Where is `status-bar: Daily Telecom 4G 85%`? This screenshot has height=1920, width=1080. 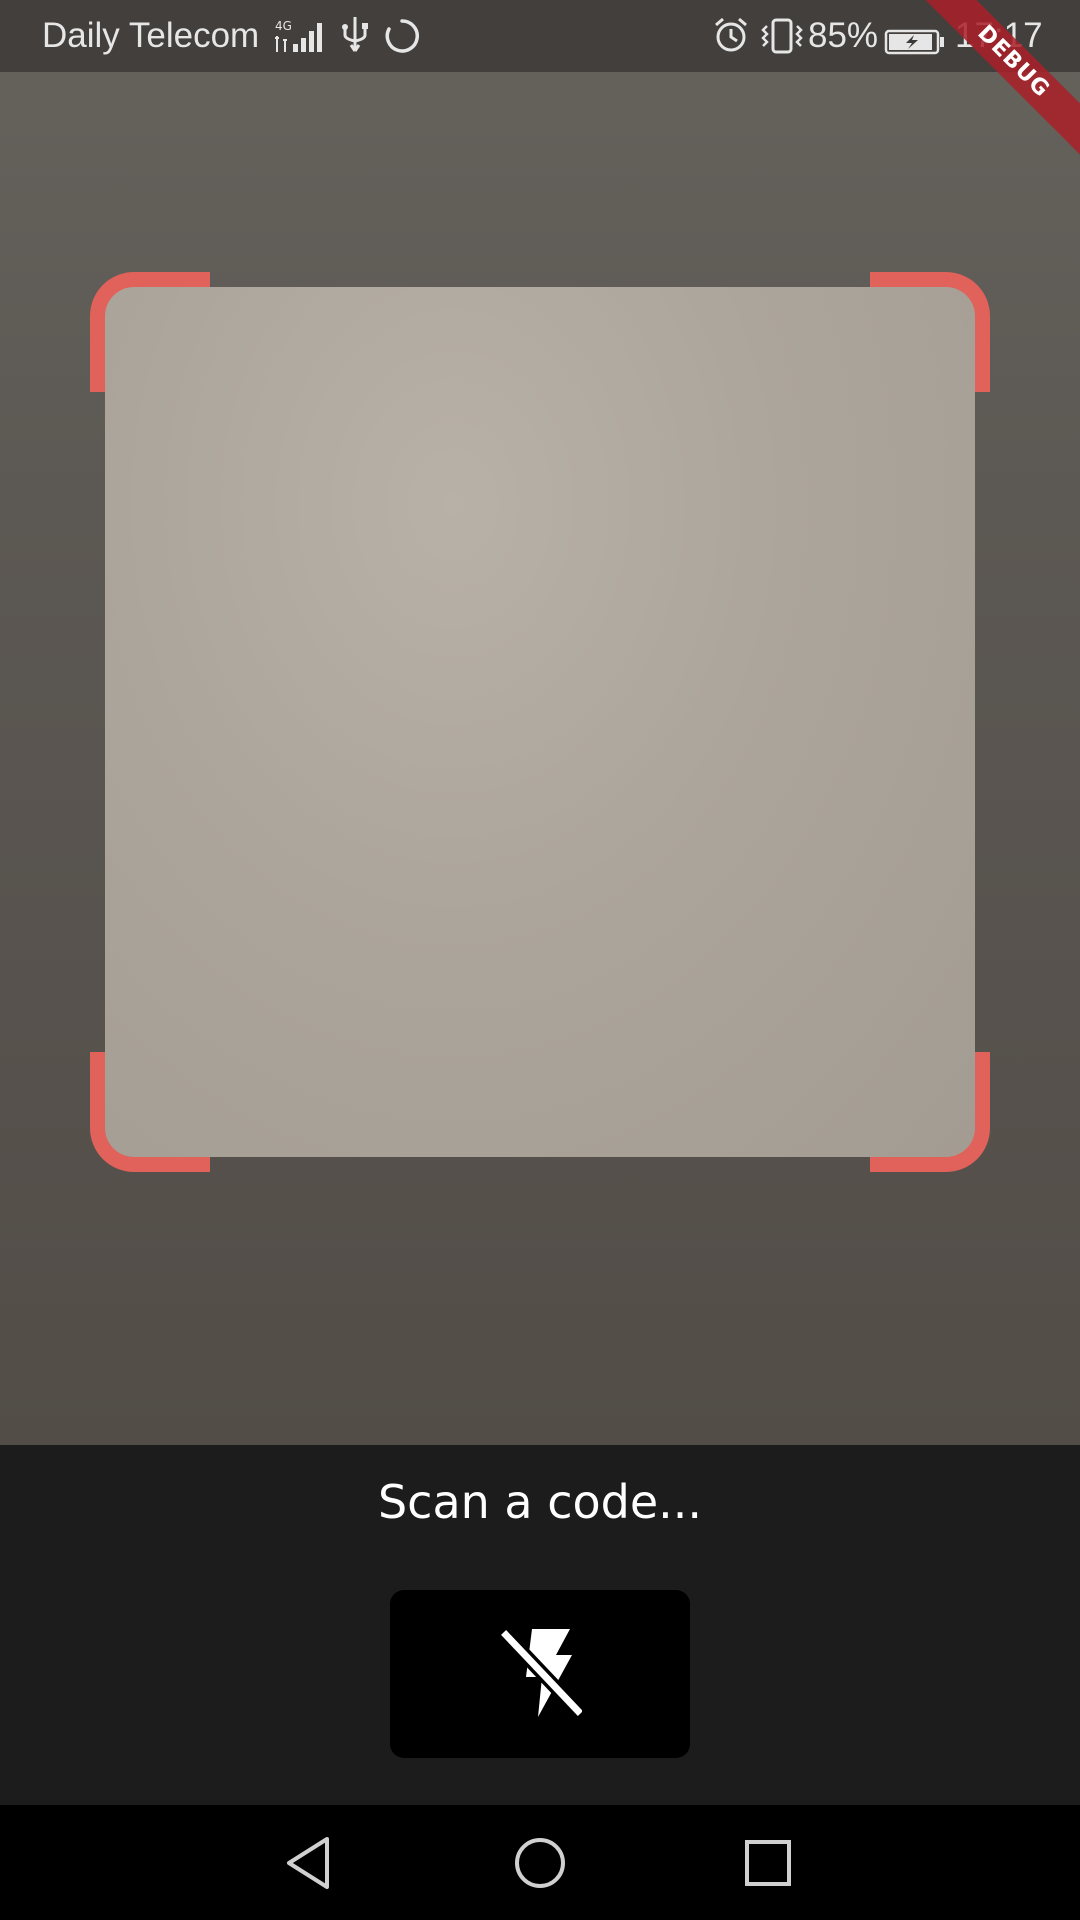
status-bar: Daily Telecom 4G 85% is located at coordinates (540, 36).